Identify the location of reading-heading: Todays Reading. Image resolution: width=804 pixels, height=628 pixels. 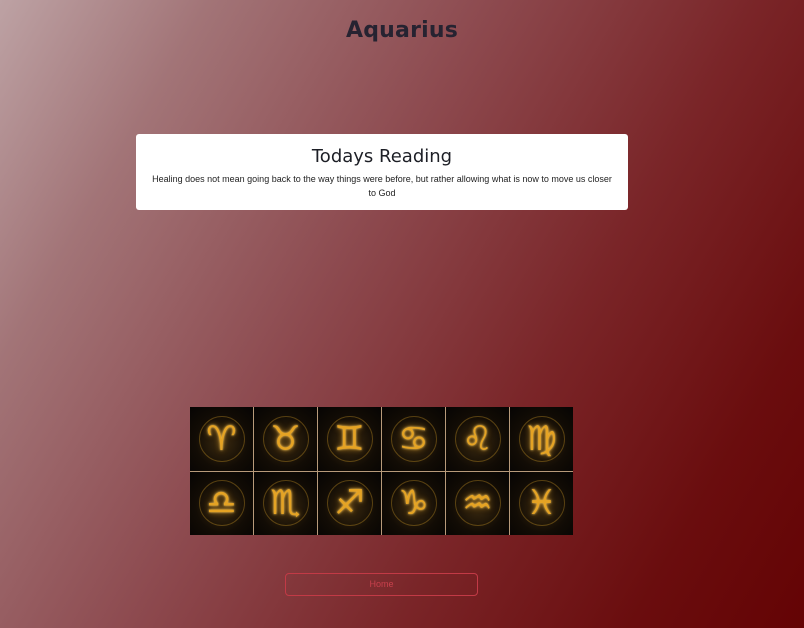
(382, 156).